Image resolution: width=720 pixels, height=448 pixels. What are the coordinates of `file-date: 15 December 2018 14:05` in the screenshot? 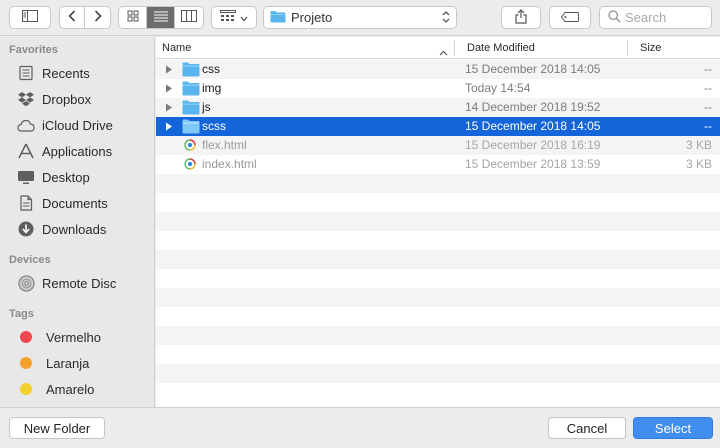 It's located at (533, 126).